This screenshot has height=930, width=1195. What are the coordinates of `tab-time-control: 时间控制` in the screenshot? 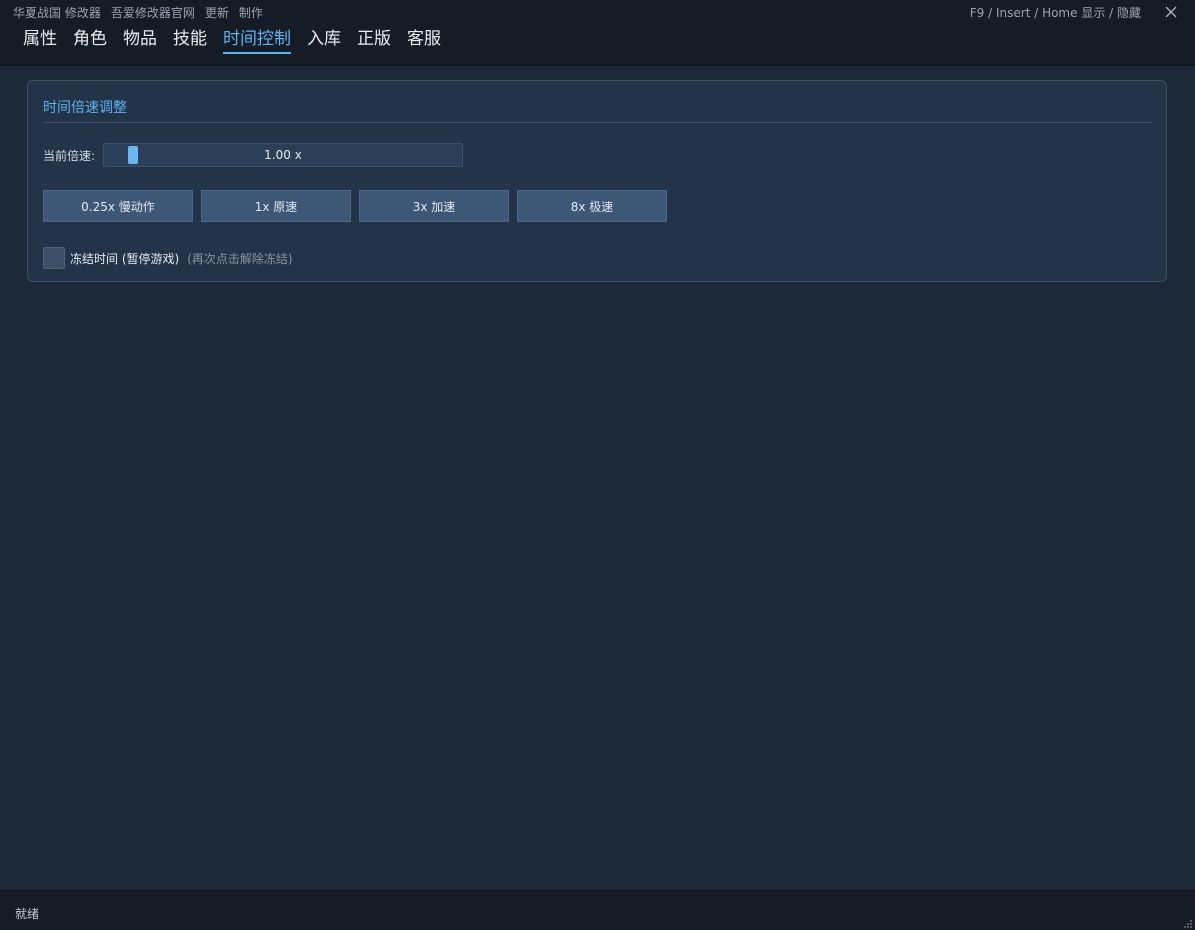 It's located at (257, 41).